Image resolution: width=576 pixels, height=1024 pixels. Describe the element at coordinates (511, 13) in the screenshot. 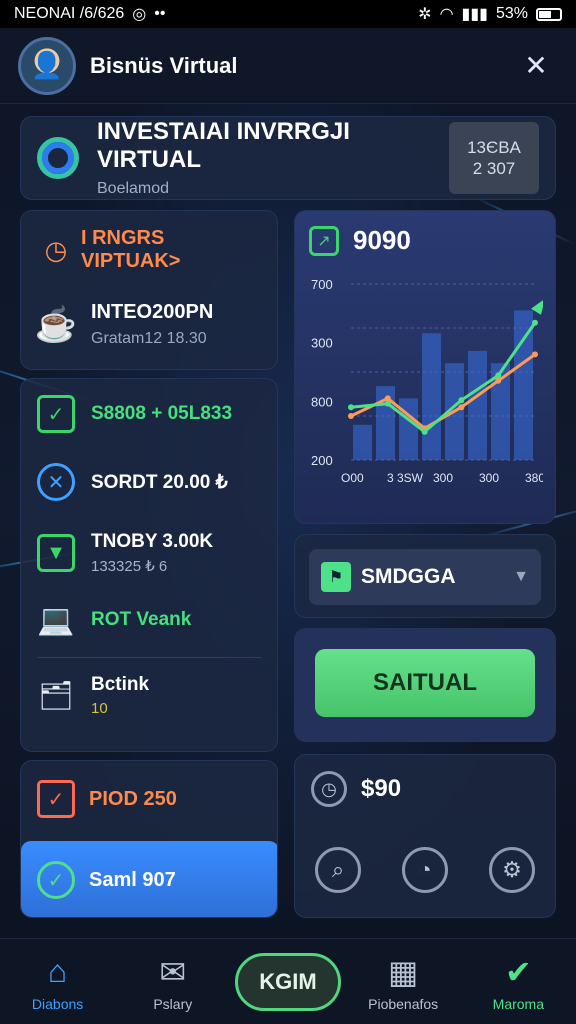

I see `battery-percent: 53%` at that location.